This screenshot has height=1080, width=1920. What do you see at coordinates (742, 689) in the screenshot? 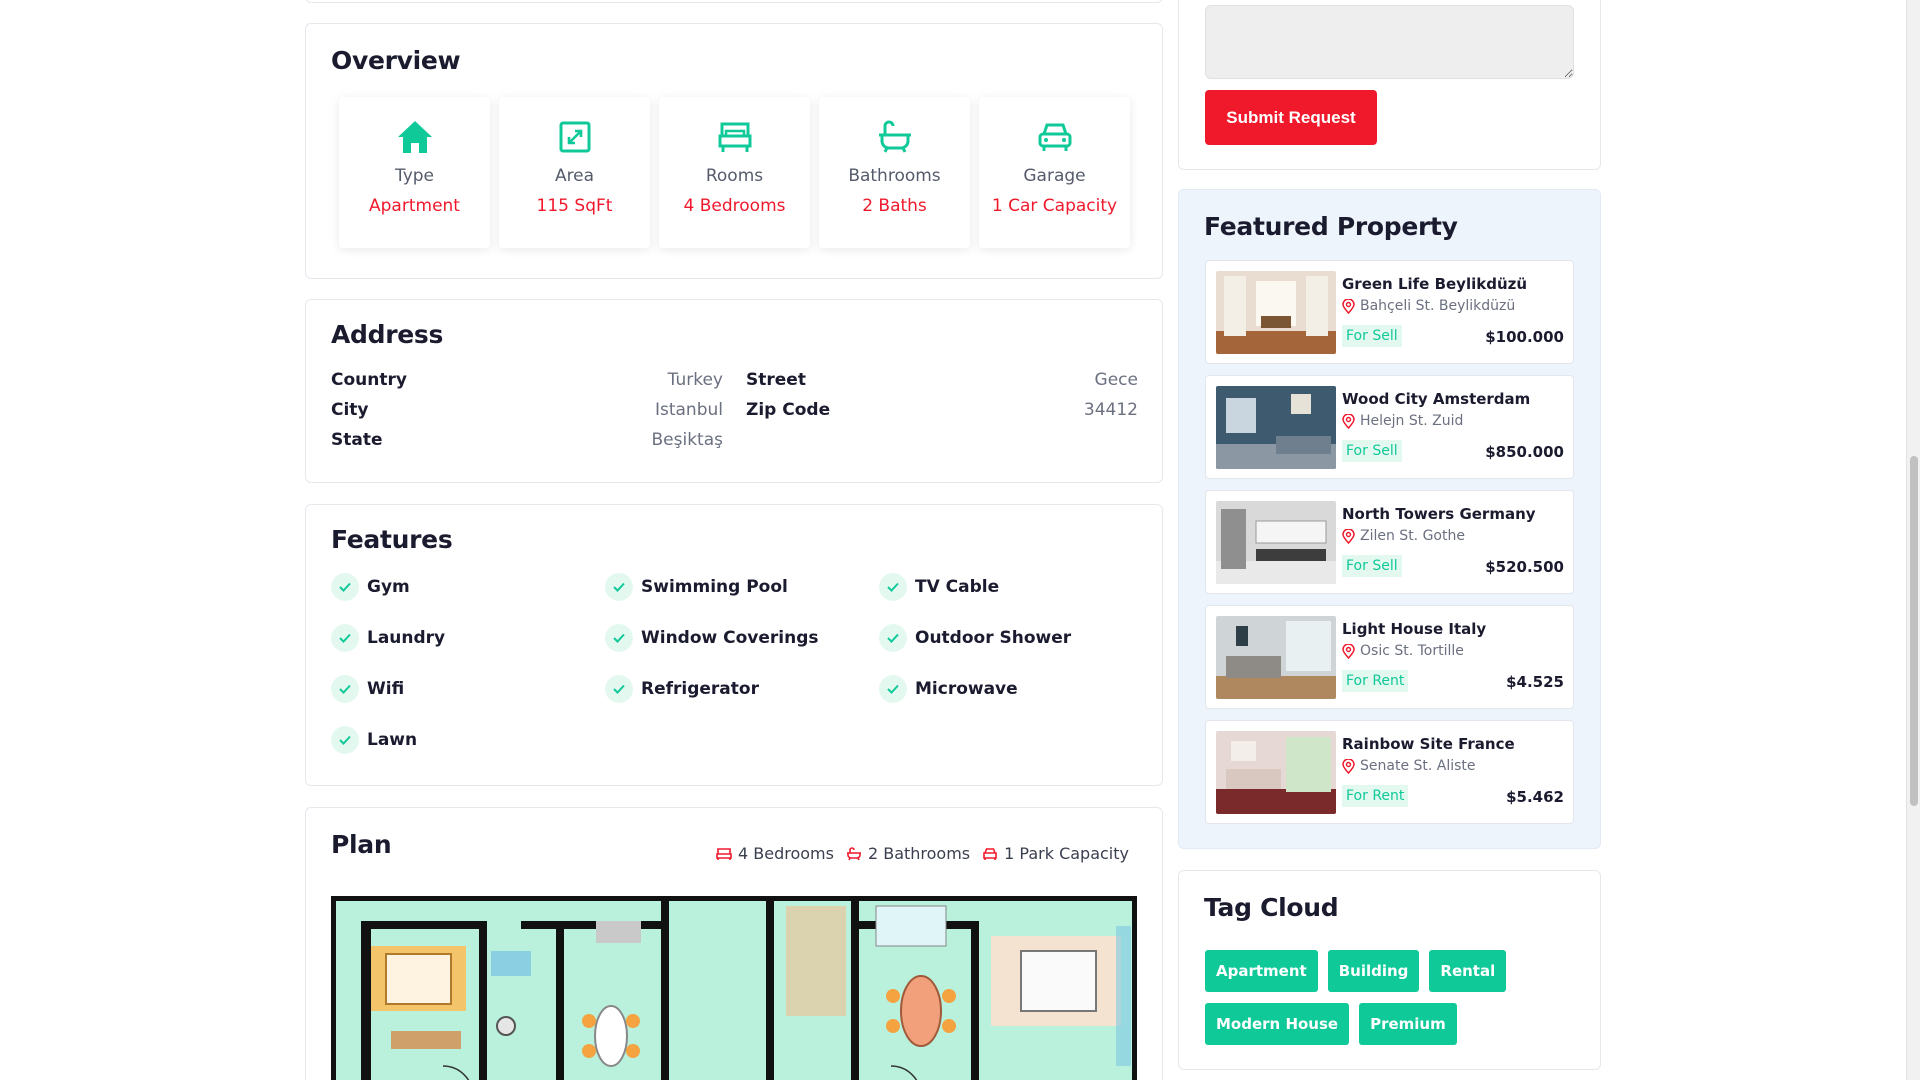
I see `feature-item: Refrigerator` at bounding box center [742, 689].